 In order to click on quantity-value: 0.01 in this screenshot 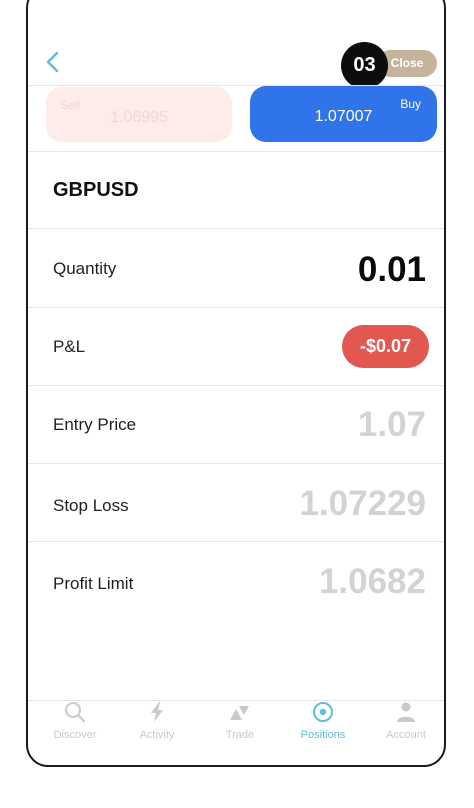, I will do `click(391, 269)`.